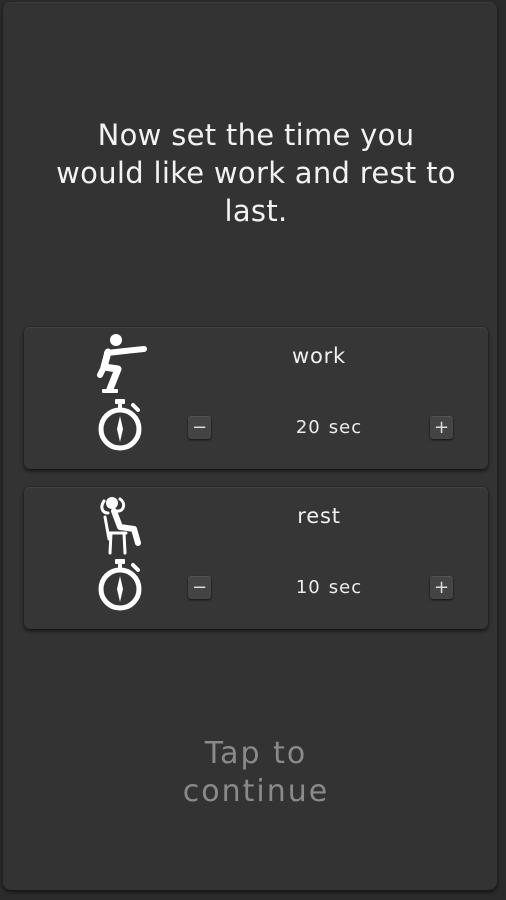 This screenshot has height=900, width=506. What do you see at coordinates (256, 135) in the screenshot?
I see `instruction-line-1: Now set the time you` at bounding box center [256, 135].